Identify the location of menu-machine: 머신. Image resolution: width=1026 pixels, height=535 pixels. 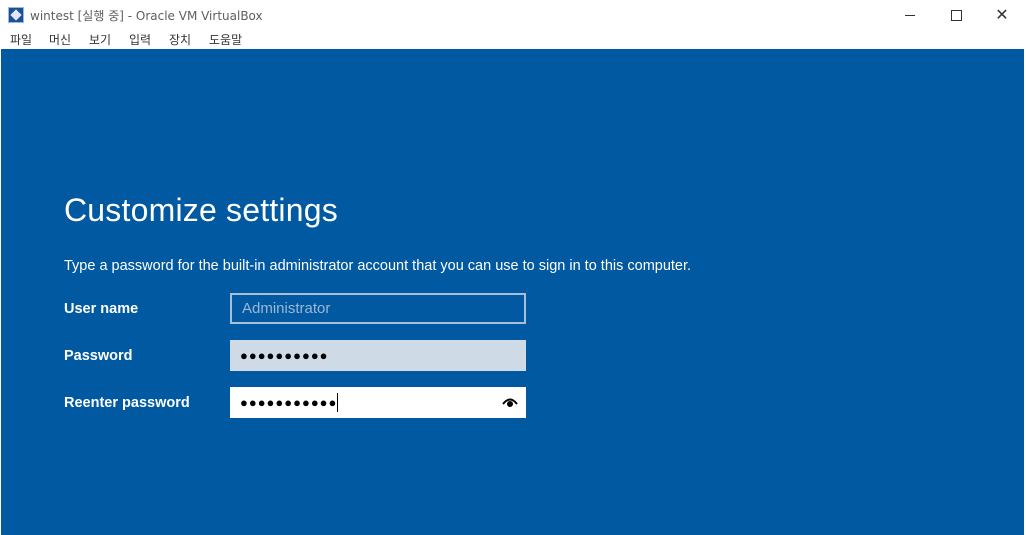
(60, 39).